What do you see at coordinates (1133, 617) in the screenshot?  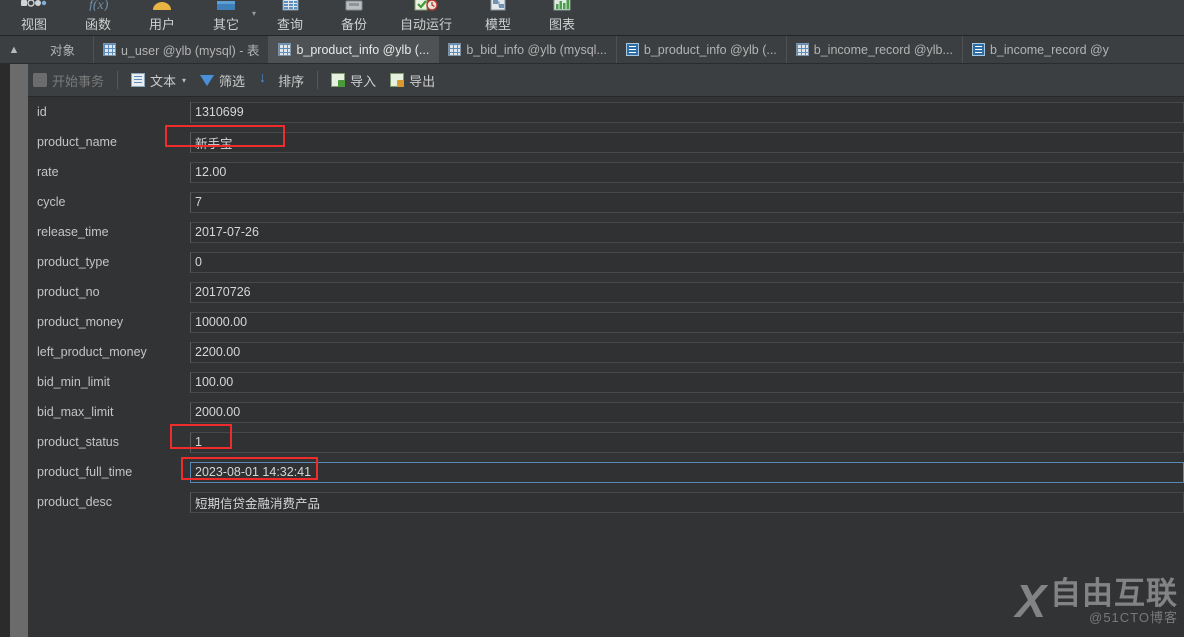 I see `watermark-subtitle: @51CTO博客` at bounding box center [1133, 617].